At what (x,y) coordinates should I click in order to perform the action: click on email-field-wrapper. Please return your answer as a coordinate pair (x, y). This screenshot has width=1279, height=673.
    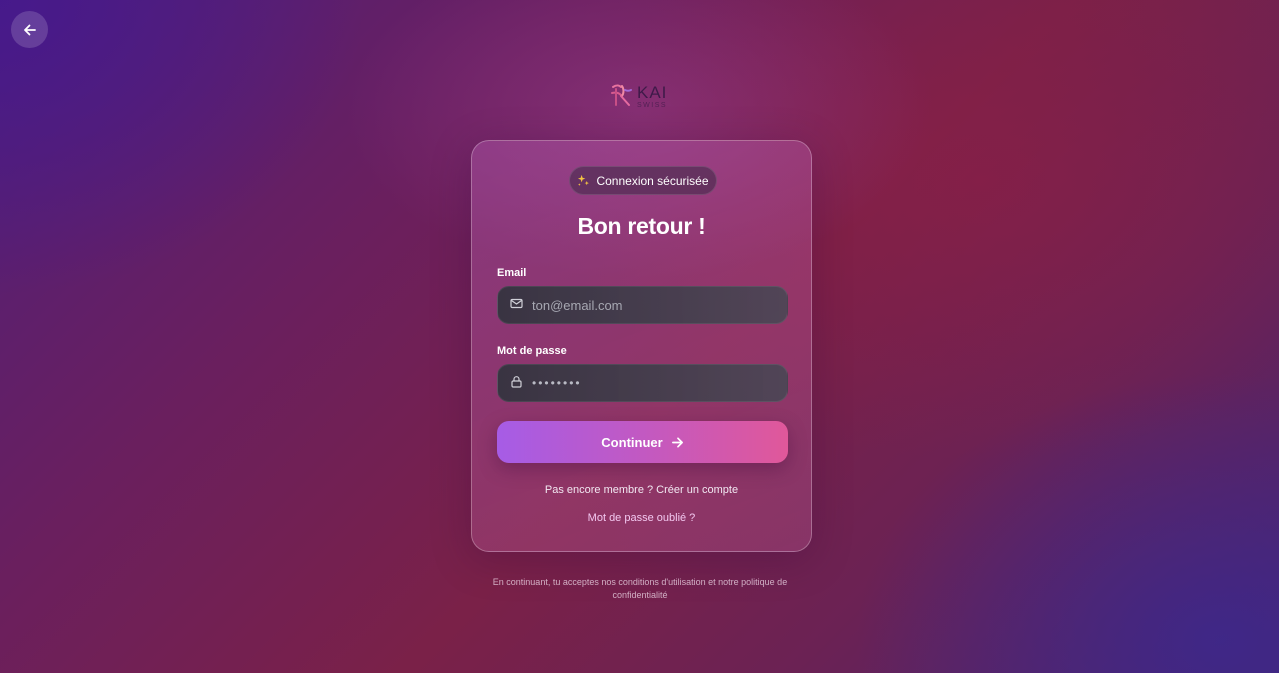
    Looking at the image, I should click on (642, 305).